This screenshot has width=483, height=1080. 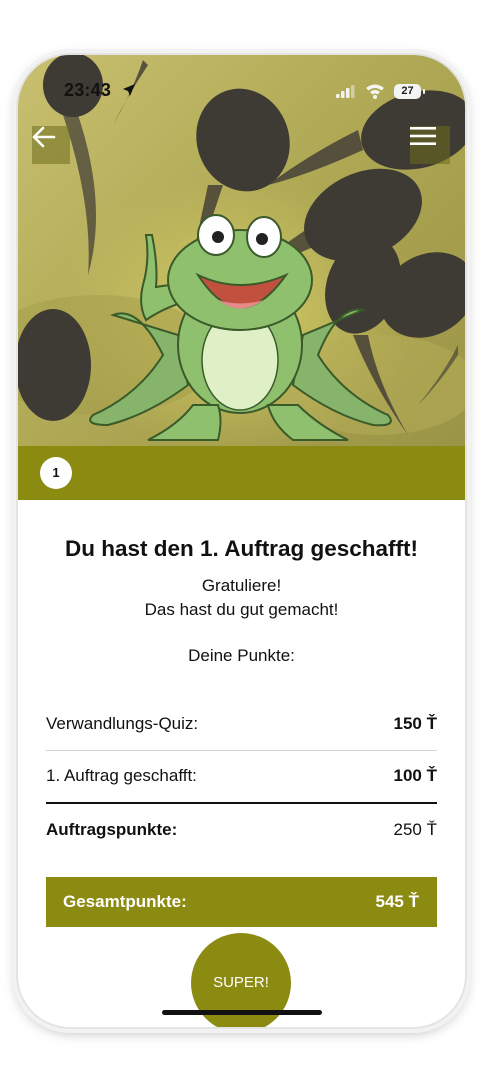 I want to click on praise-text: Das hast du gut gemacht!, so click(x=241, y=609).